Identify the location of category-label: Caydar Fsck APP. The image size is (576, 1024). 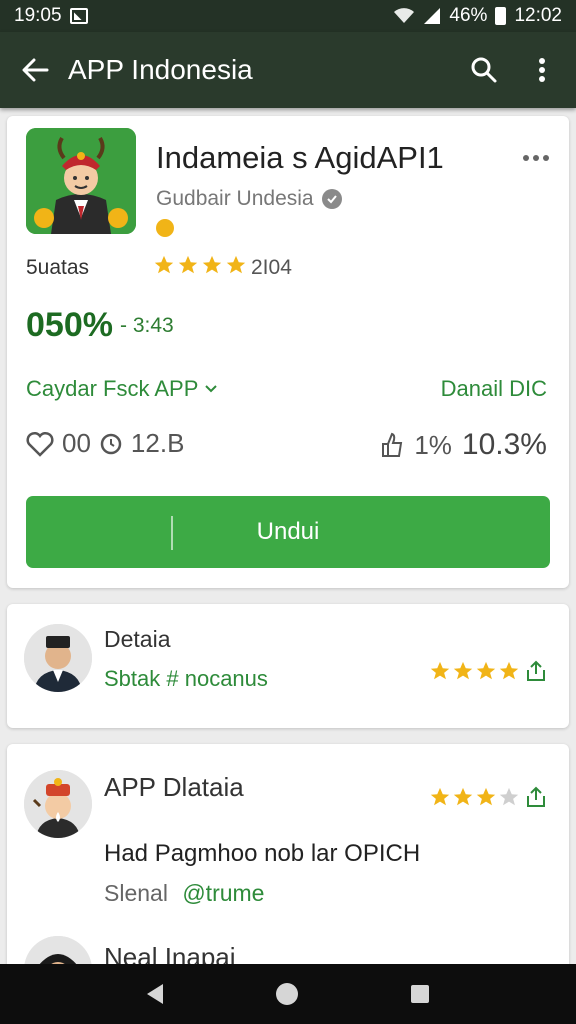
(112, 388).